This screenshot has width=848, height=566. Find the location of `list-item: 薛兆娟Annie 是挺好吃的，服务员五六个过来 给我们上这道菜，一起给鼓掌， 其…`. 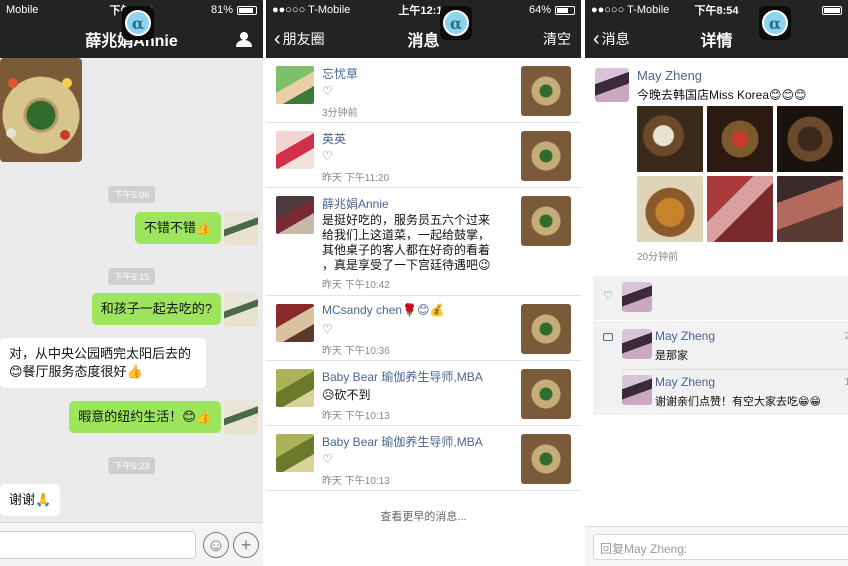

list-item: 薛兆娟Annie 是挺好吃的，服务员五六个过来 给我们上这道菜，一起给鼓掌， 其… is located at coordinates (423, 242).